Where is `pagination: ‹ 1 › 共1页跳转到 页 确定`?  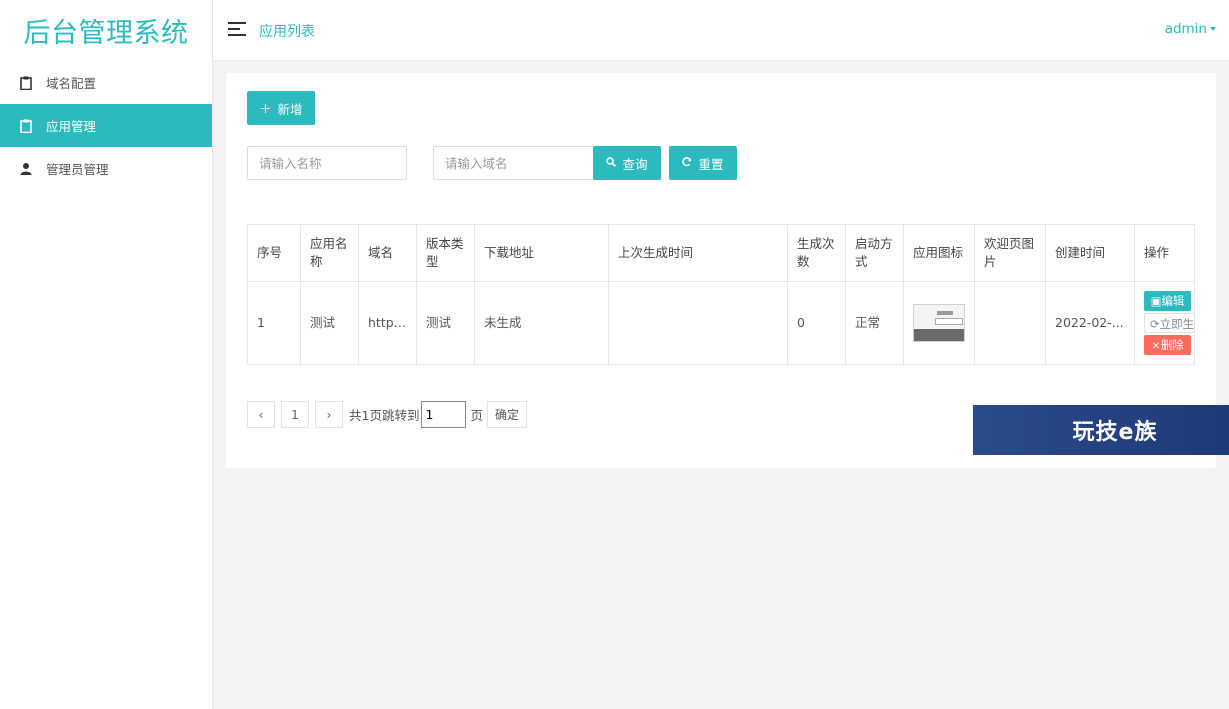
pagination: ‹ 1 › 共1页跳转到 页 确定 is located at coordinates (387, 414).